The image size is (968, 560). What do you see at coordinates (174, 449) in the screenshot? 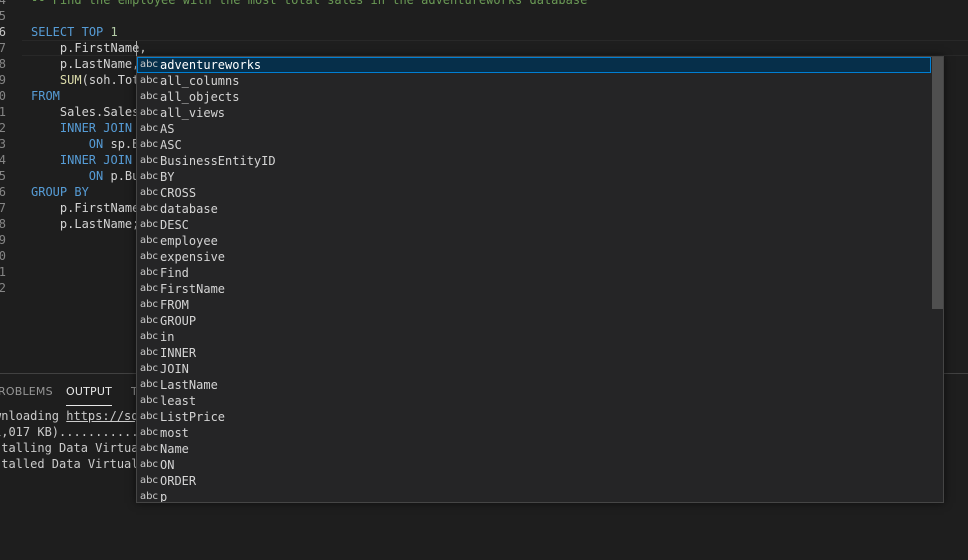
I see `suggestion-label: Name` at bounding box center [174, 449].